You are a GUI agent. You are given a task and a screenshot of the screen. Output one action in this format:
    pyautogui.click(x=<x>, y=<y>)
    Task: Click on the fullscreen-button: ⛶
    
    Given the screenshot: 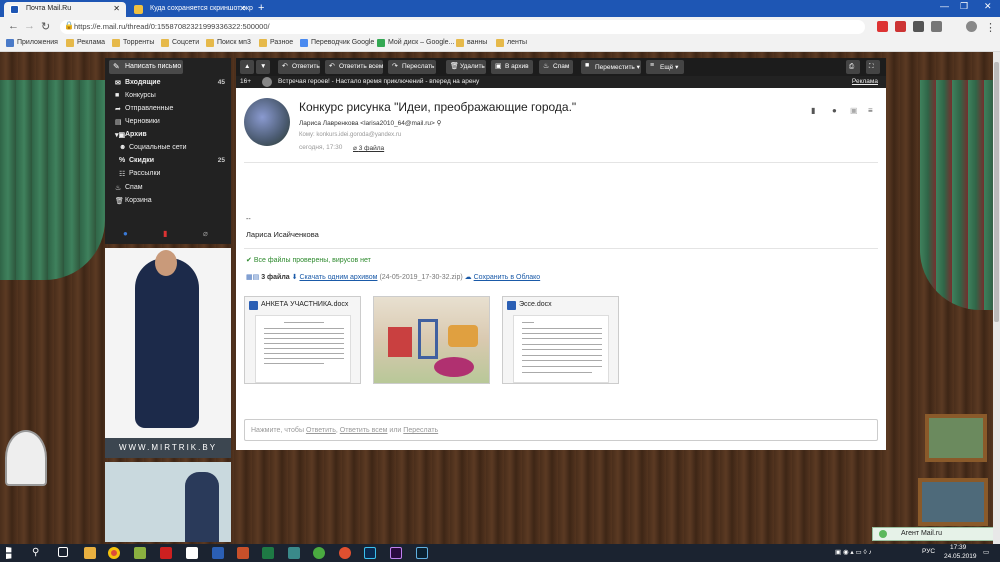 What is the action you would take?
    pyautogui.click(x=873, y=67)
    